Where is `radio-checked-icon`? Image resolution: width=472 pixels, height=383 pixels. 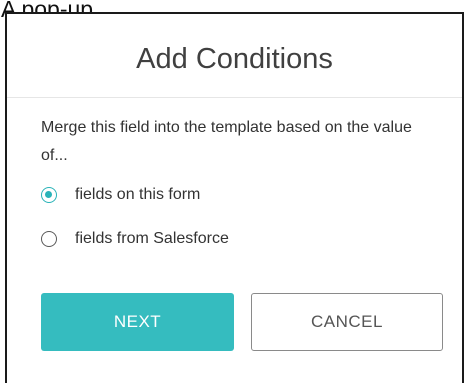
radio-checked-icon is located at coordinates (49, 195).